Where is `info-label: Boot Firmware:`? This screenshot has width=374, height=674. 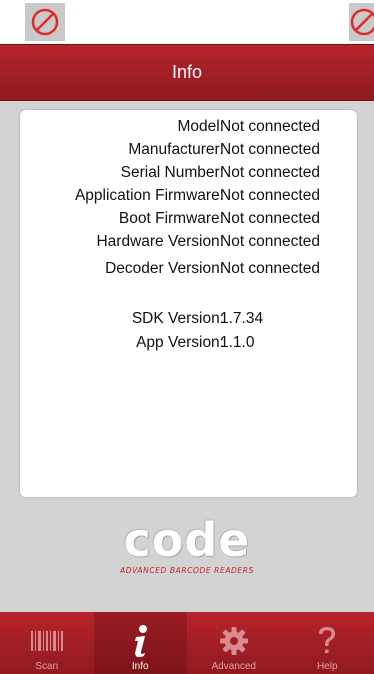 info-label: Boot Firmware: is located at coordinates (171, 218).